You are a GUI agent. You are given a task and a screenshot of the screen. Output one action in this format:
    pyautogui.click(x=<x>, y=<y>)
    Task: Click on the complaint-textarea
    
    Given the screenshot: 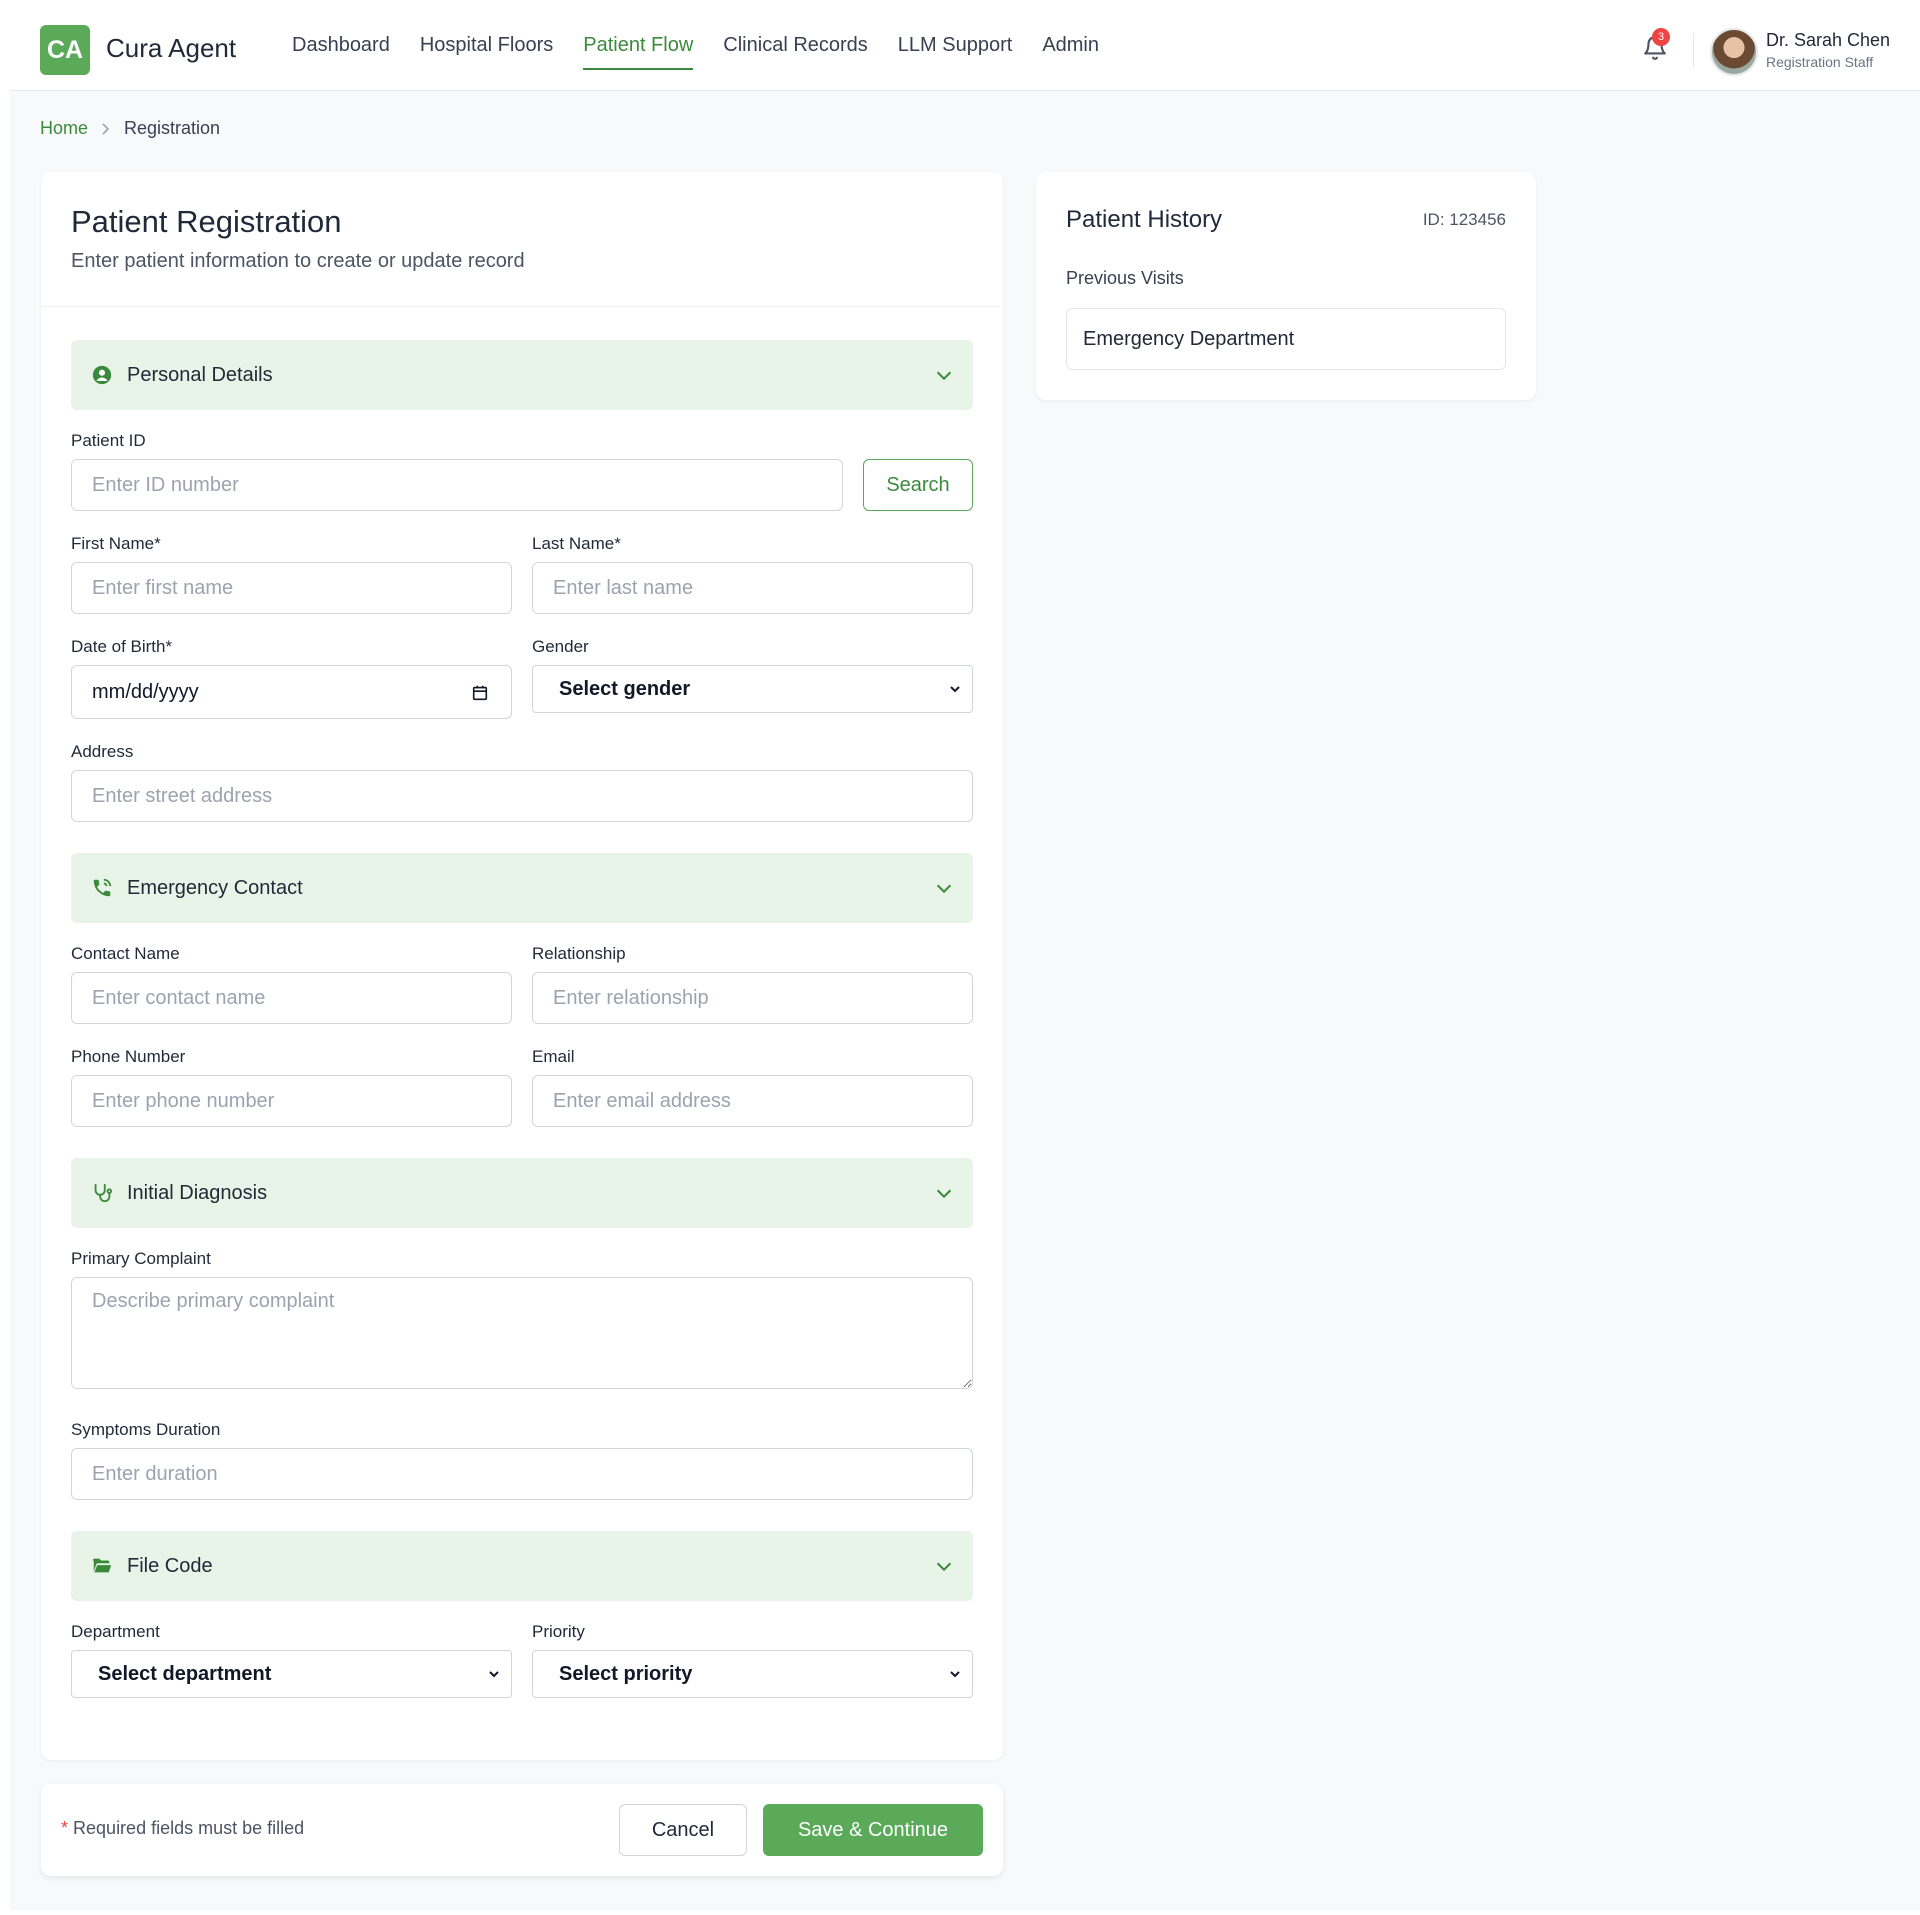 What is the action you would take?
    pyautogui.click(x=522, y=1333)
    